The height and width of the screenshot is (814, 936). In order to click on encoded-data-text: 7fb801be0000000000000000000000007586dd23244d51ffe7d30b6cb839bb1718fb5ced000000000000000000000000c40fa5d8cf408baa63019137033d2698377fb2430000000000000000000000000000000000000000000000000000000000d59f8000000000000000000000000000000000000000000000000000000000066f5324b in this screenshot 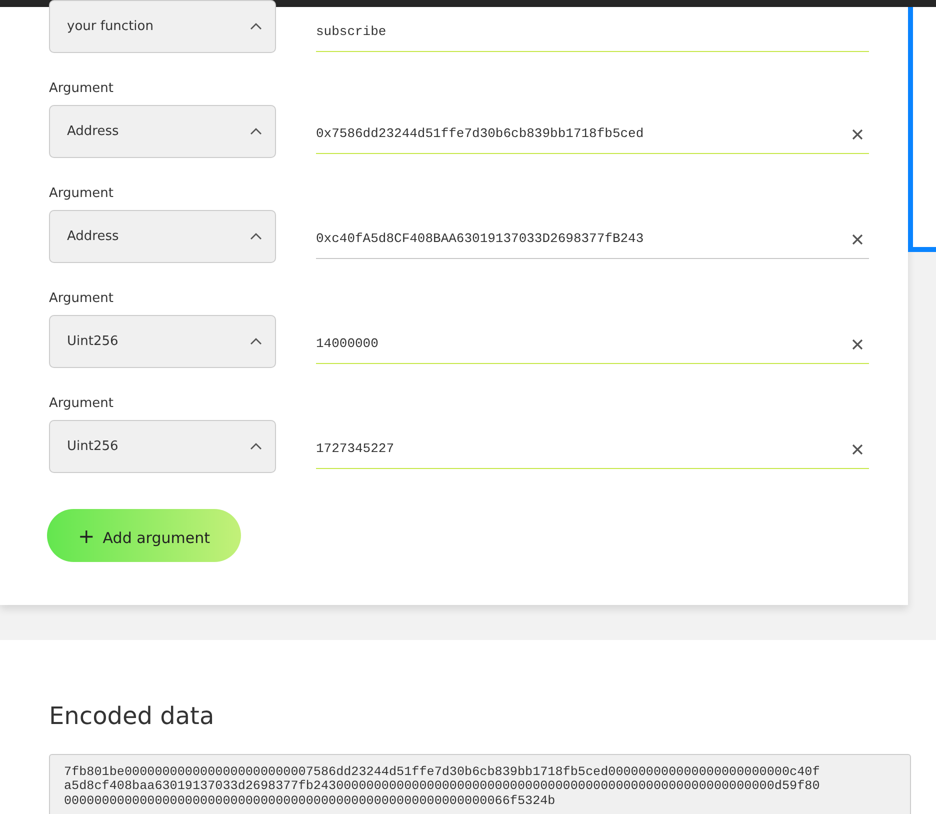, I will do `click(442, 786)`.